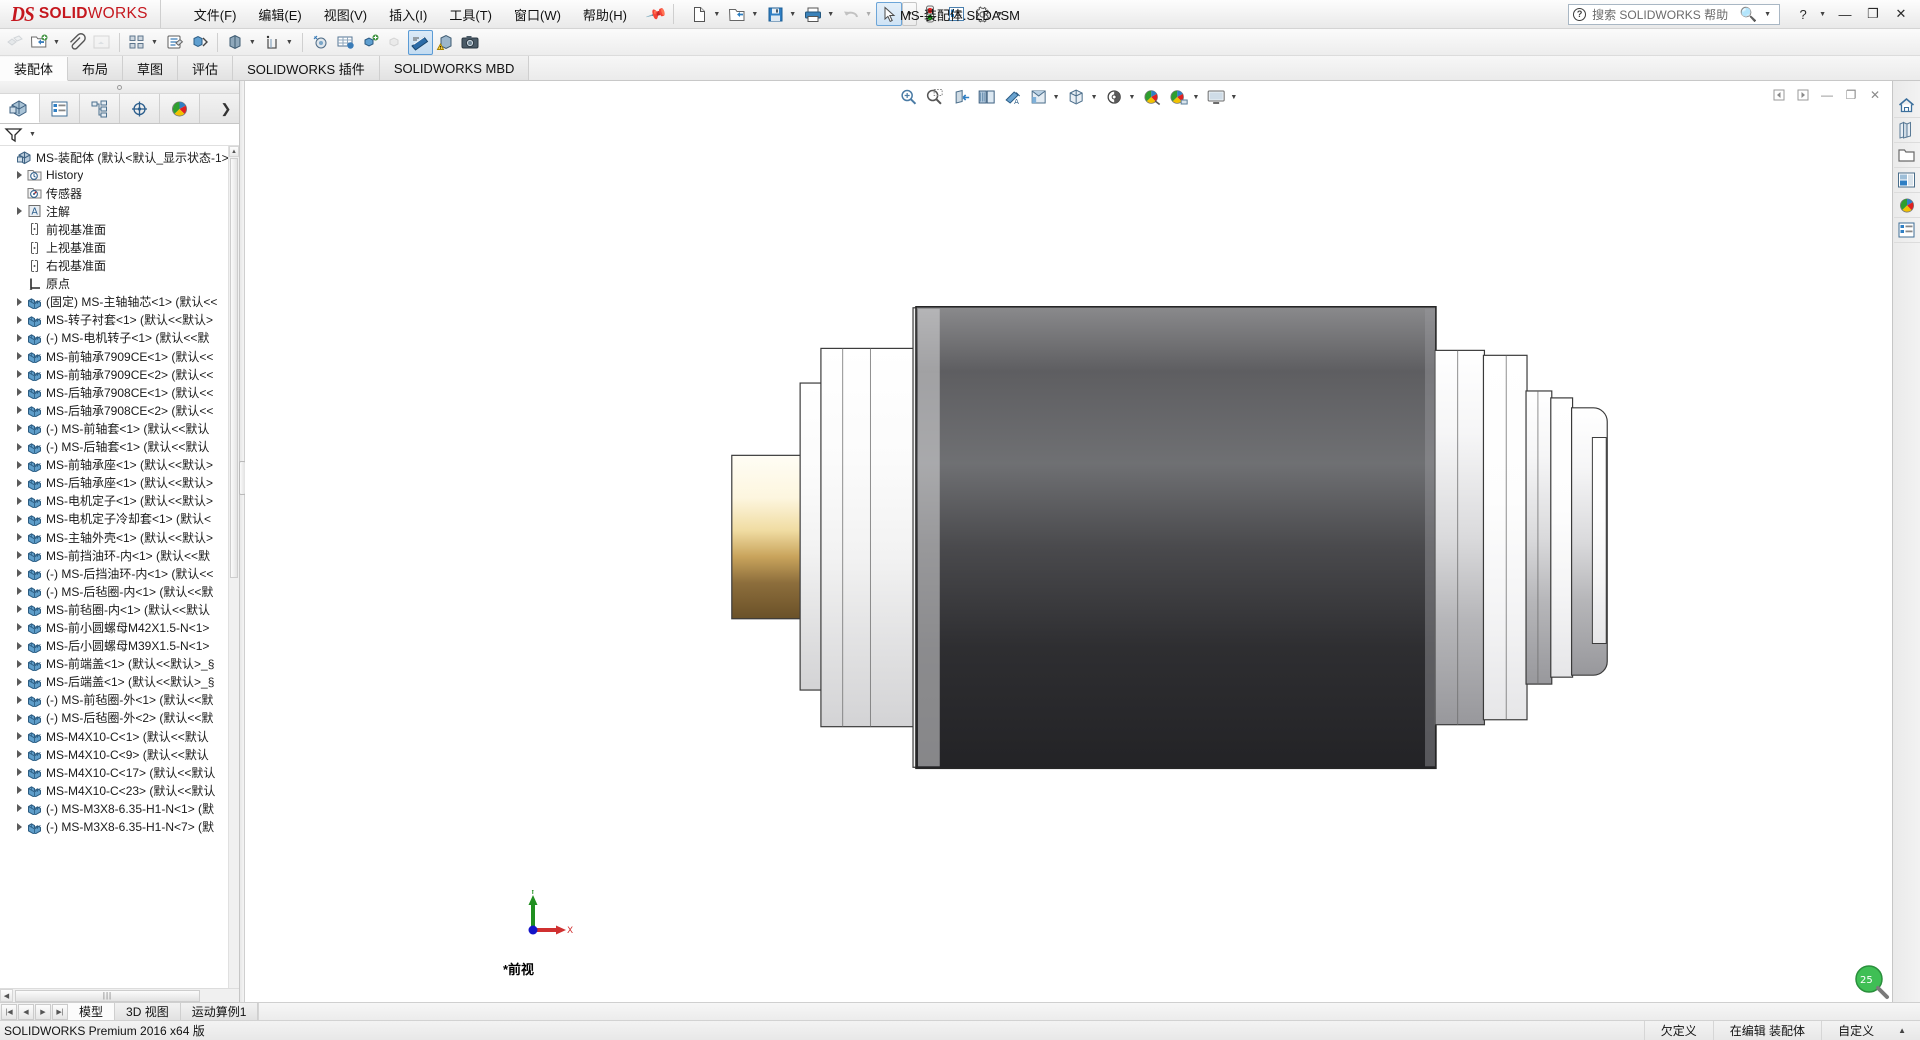  Describe the element at coordinates (792, 14) in the screenshot. I see `save-dropdown: ▼` at that location.